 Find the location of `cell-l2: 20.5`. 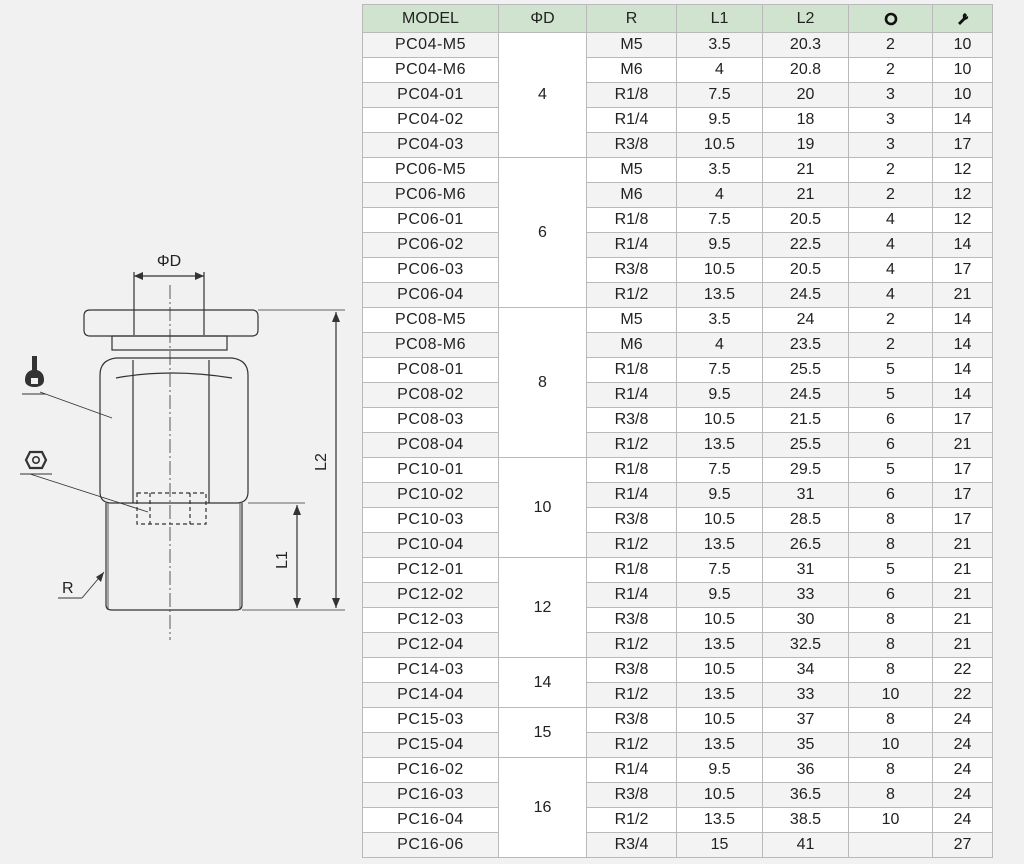

cell-l2: 20.5 is located at coordinates (805, 220).